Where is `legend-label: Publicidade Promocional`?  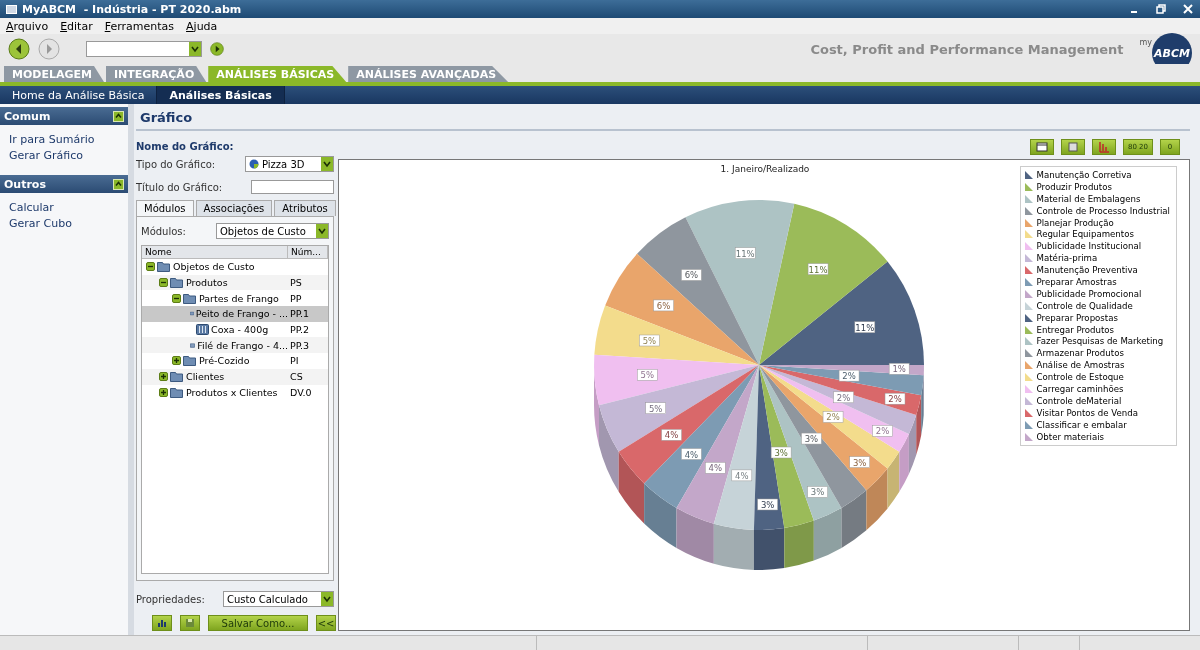 legend-label: Publicidade Promocional is located at coordinates (1089, 293).